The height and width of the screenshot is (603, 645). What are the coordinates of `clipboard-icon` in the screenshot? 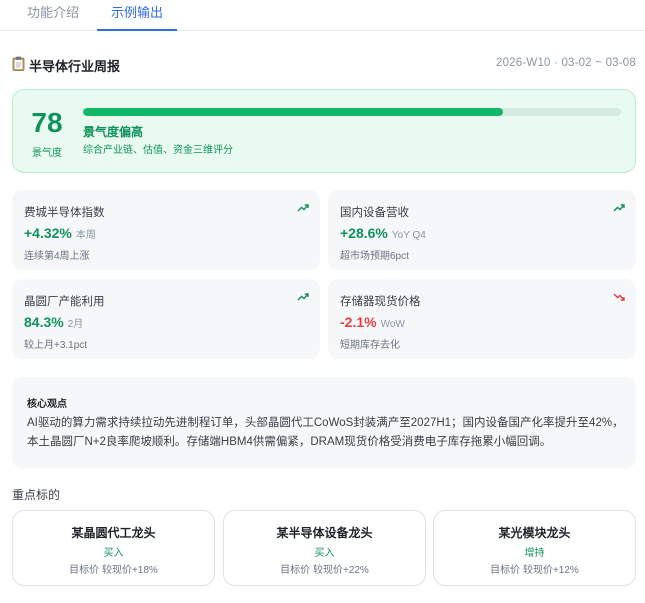 It's located at (18, 63).